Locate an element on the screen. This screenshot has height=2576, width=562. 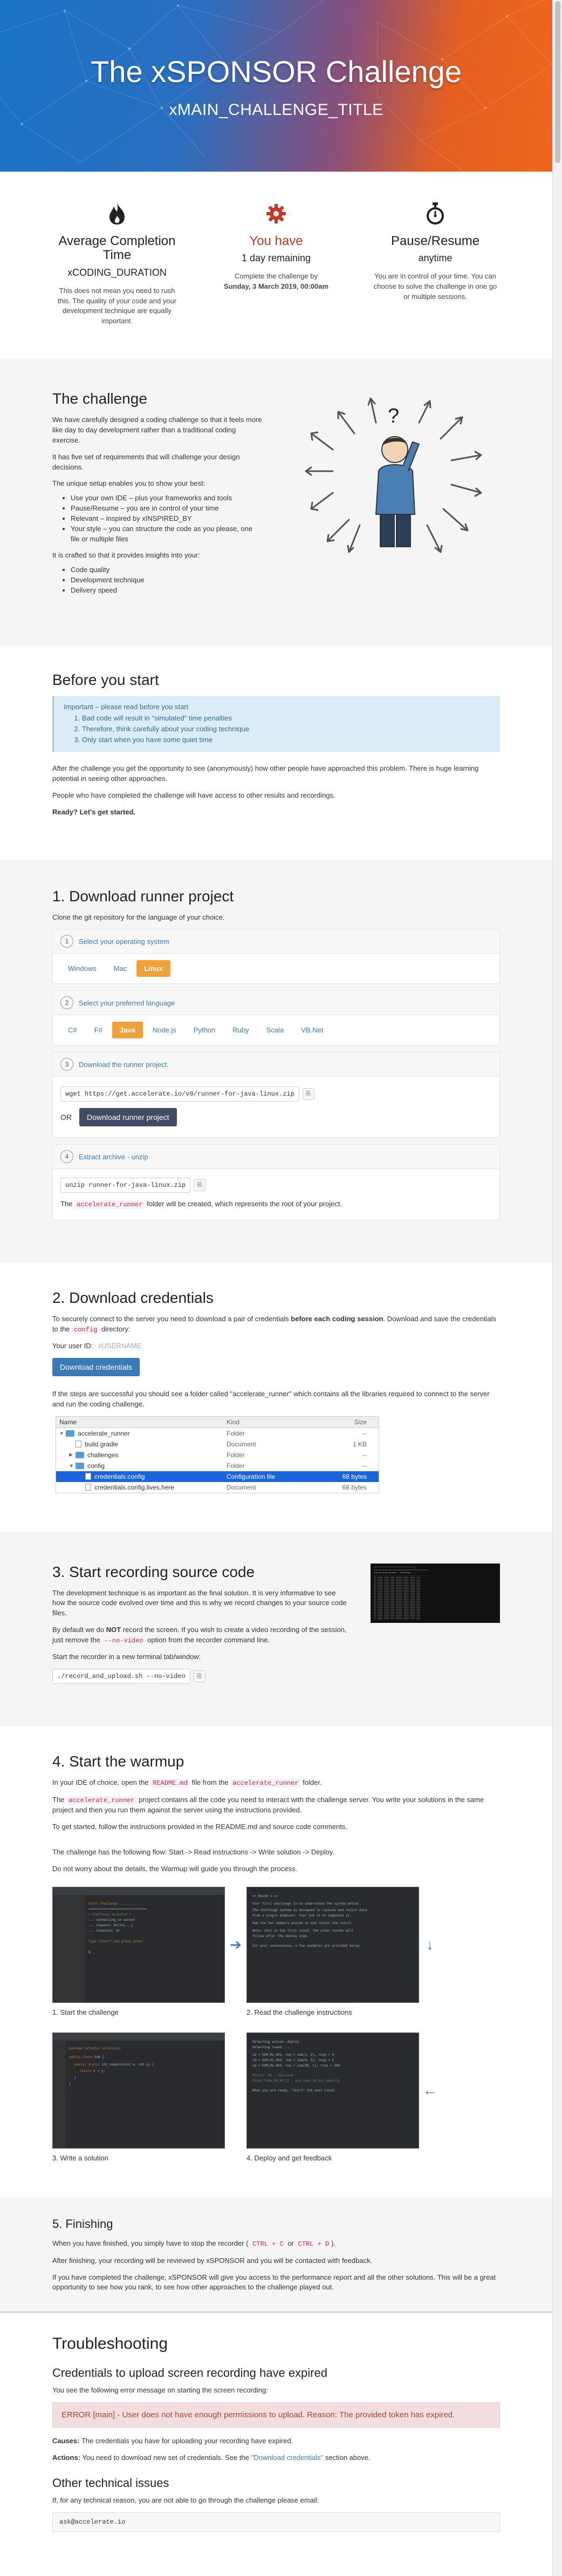
section-heading: 4. Start the warmup is located at coordinates (118, 1761).